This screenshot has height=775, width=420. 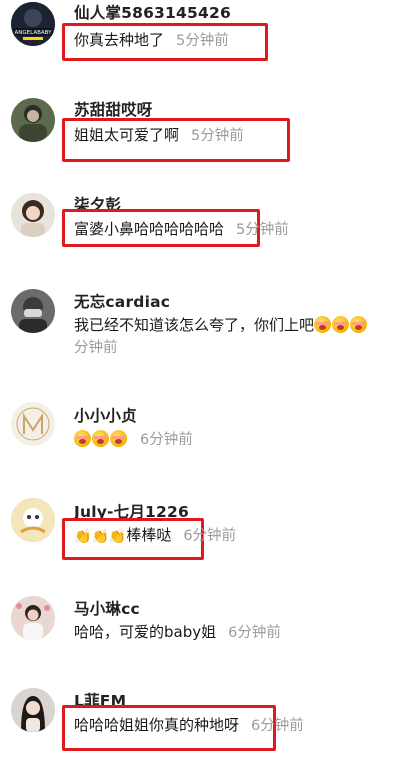 What do you see at coordinates (194, 325) in the screenshot?
I see `comment-body: 我已经不知道该怎么夸了，你们上吧` at bounding box center [194, 325].